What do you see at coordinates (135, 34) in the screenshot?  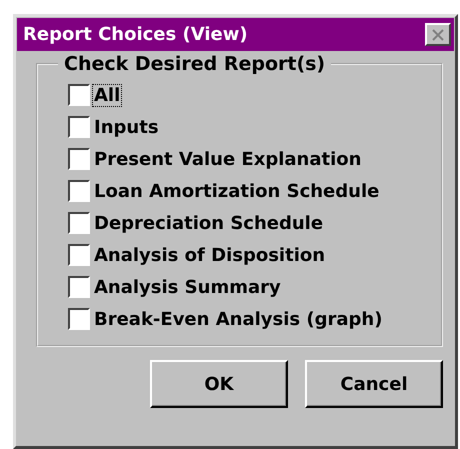 I see `window-title: Report Choices (View)` at bounding box center [135, 34].